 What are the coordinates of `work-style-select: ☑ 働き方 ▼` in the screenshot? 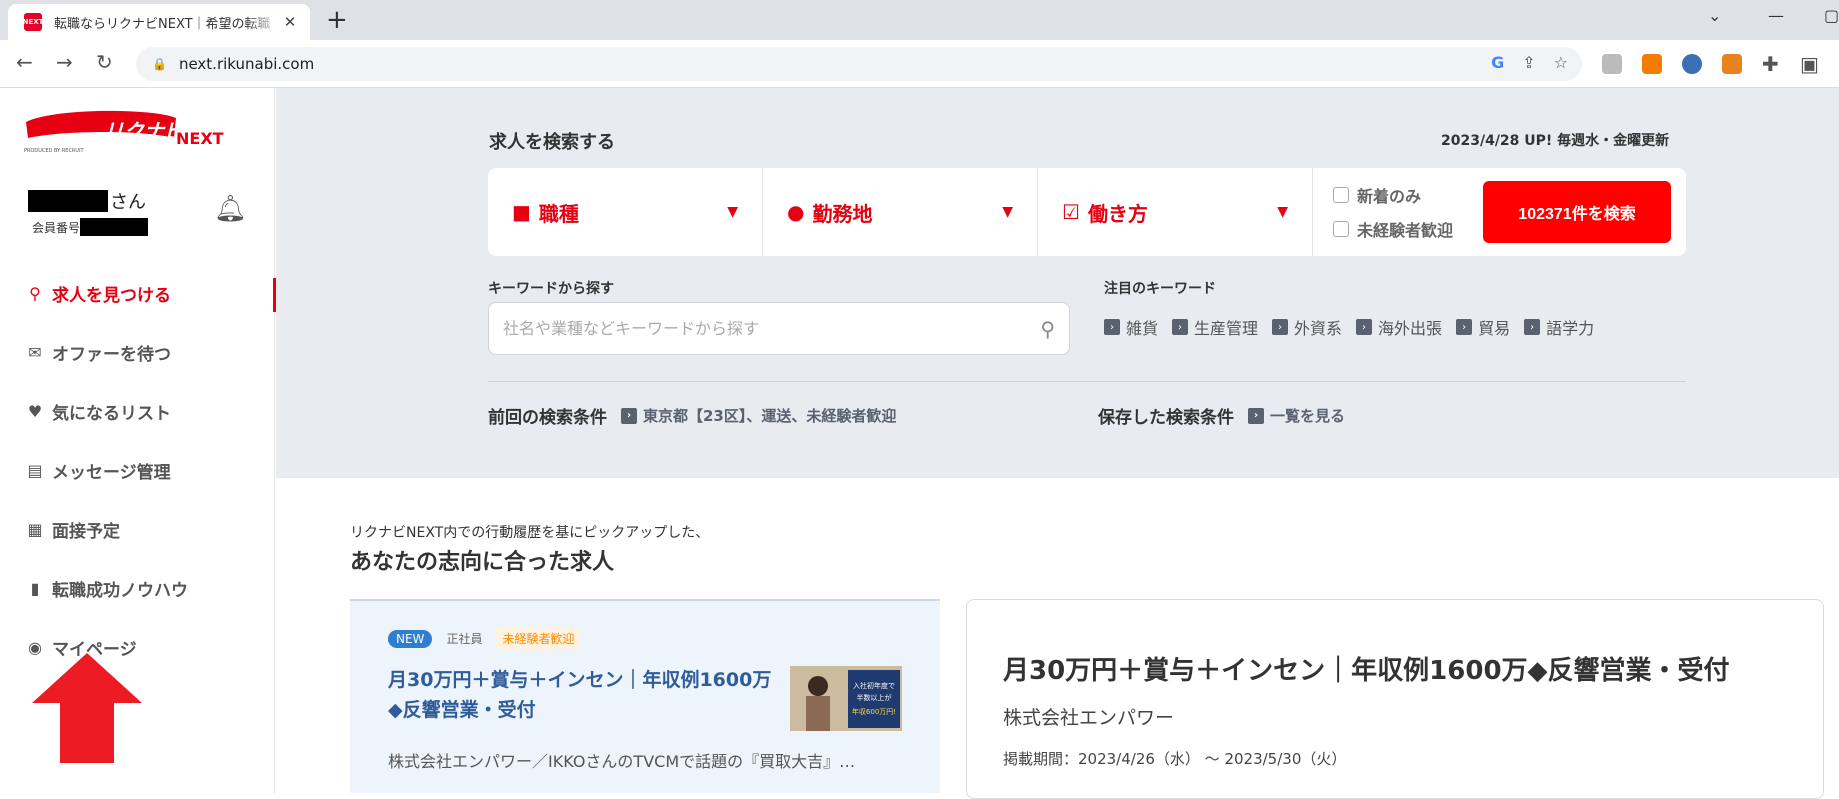 It's located at (1175, 212).